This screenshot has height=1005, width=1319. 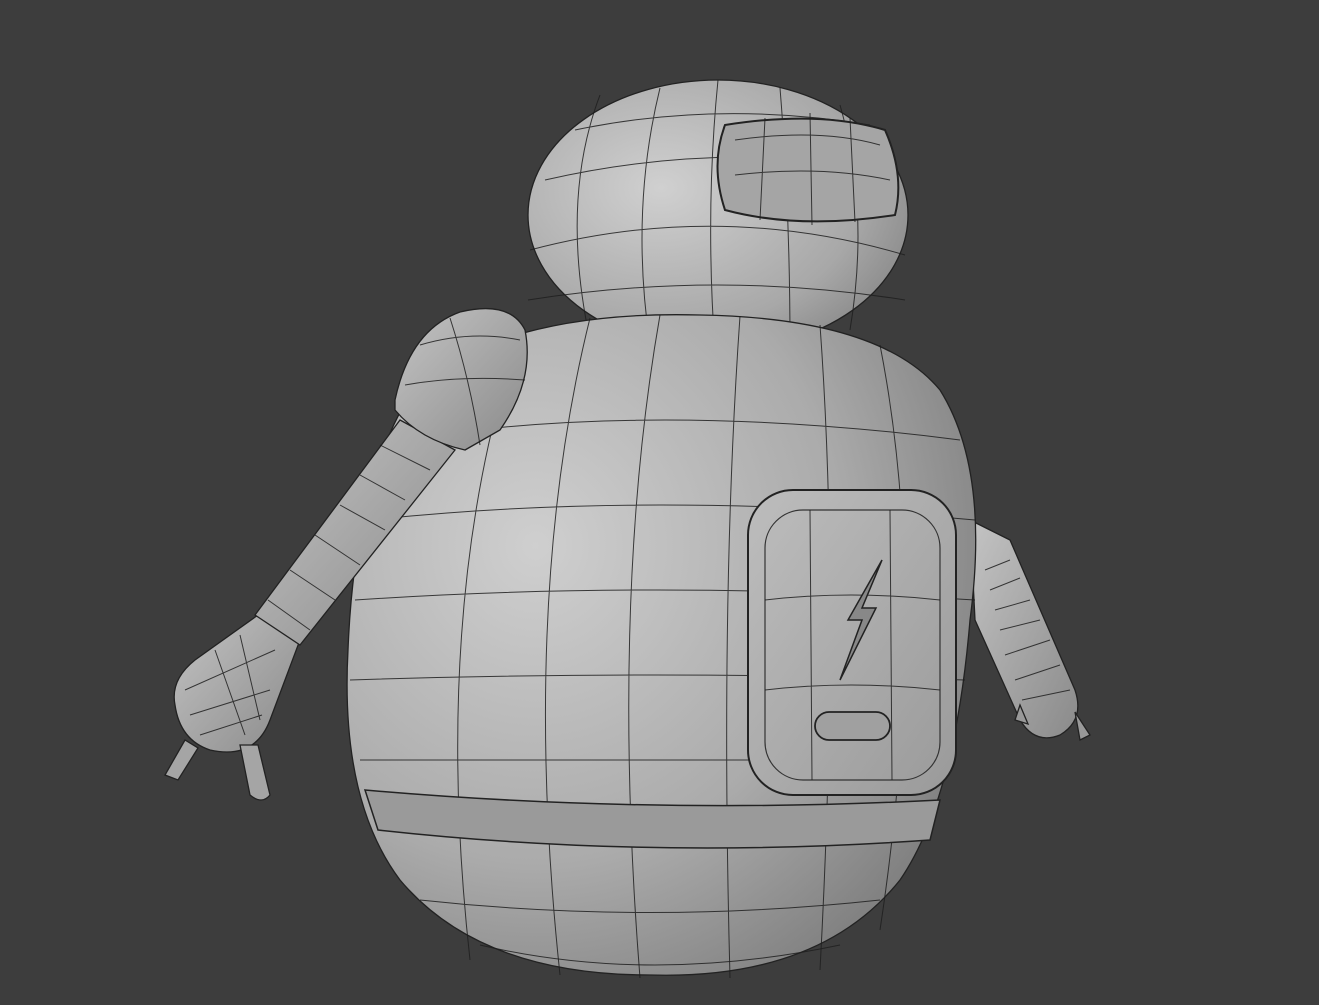 I want to click on panel-slot, so click(x=852, y=726).